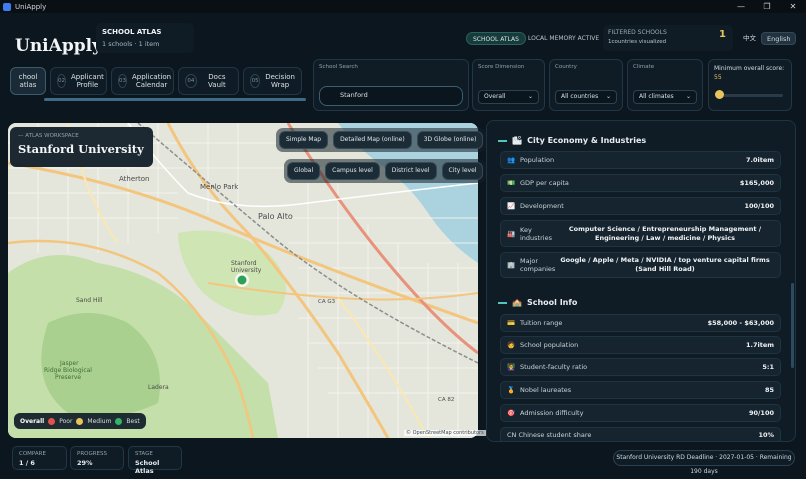 The width and height of the screenshot is (806, 479). Describe the element at coordinates (637, 42) in the screenshot. I see `filtered-schools-sub: 1countries visualized` at that location.